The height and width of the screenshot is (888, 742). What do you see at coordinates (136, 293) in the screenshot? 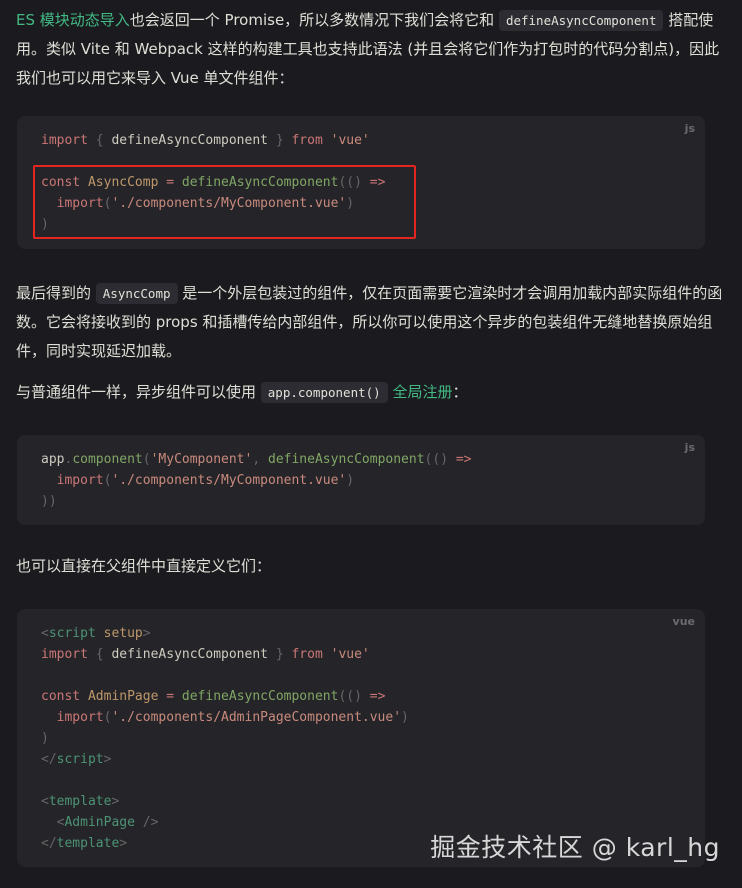
I see `inline-code-asynccomp: AsyncComp` at bounding box center [136, 293].